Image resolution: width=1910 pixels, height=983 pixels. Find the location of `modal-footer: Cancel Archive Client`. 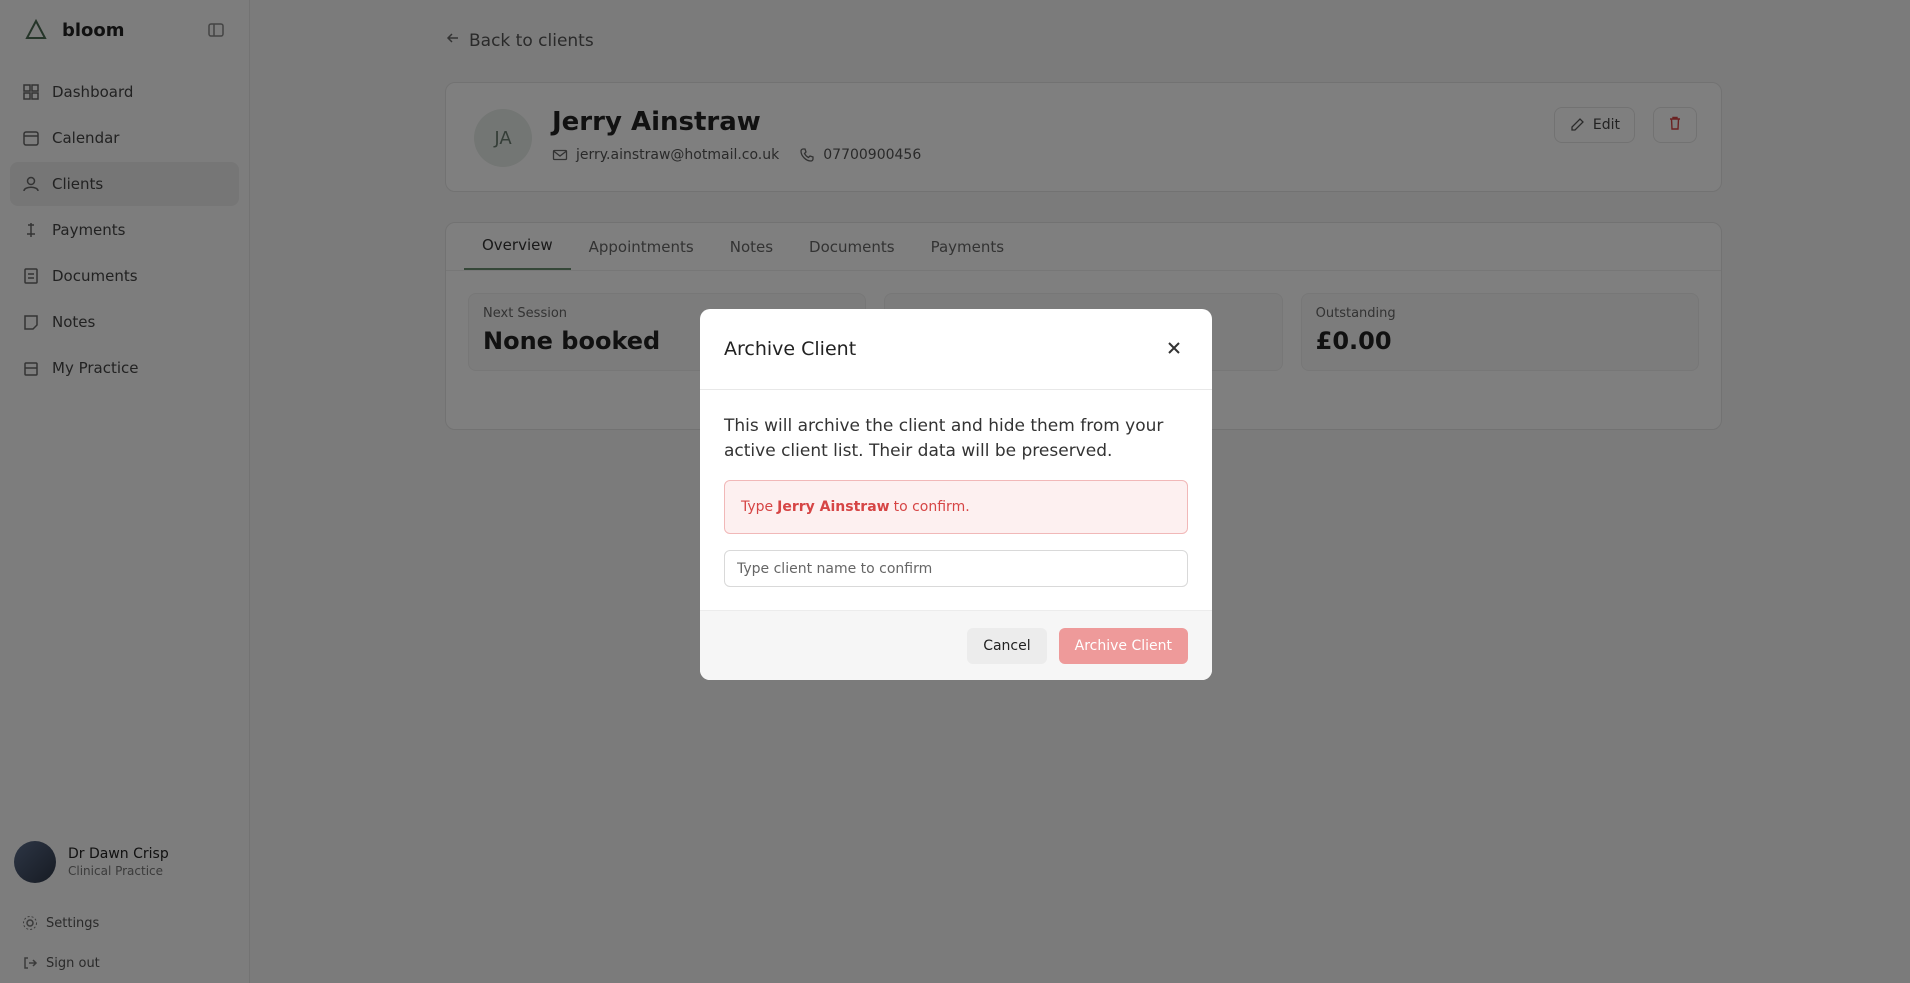

modal-footer: Cancel Archive Client is located at coordinates (956, 645).